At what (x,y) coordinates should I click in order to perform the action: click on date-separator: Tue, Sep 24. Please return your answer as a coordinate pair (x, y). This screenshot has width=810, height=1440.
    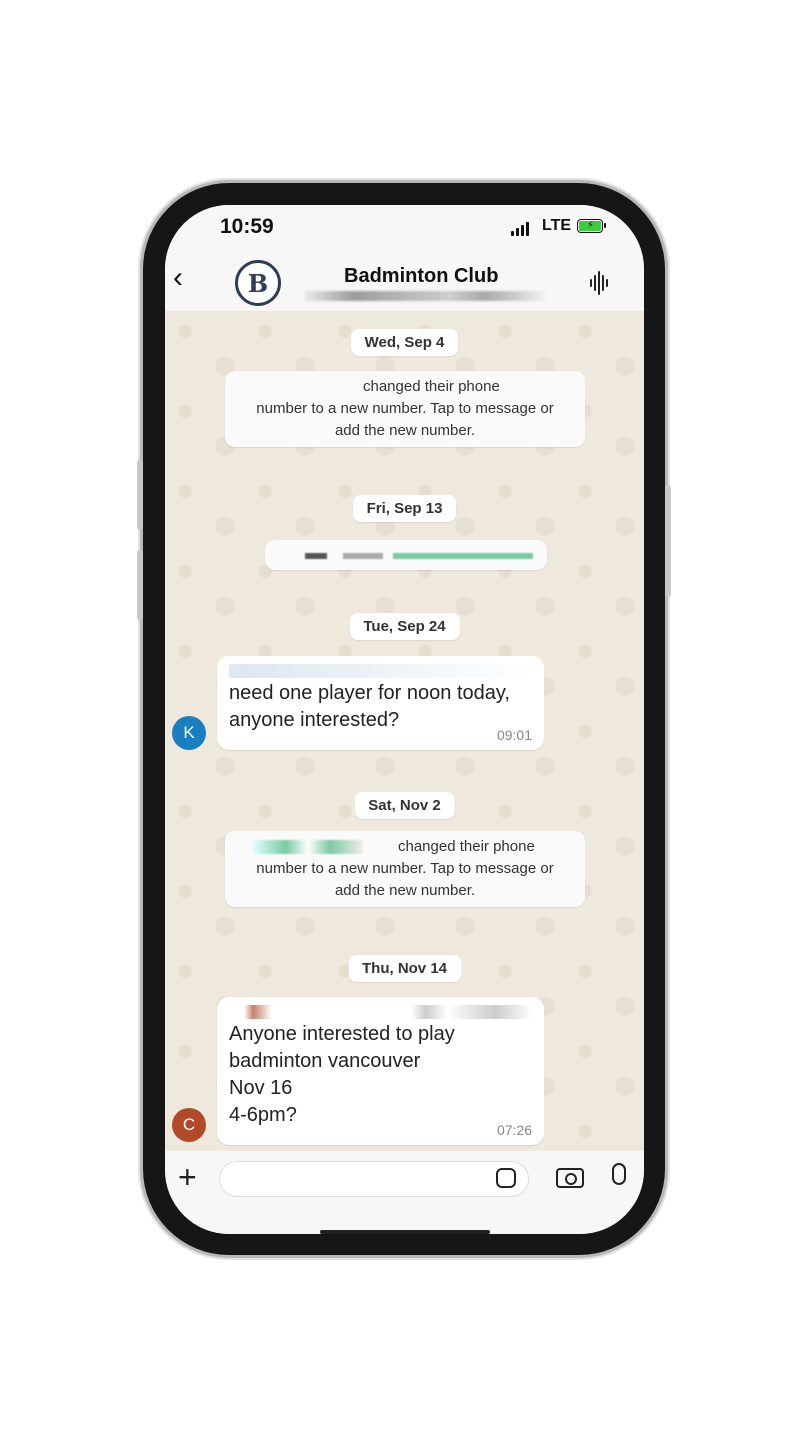
    Looking at the image, I should click on (404, 626).